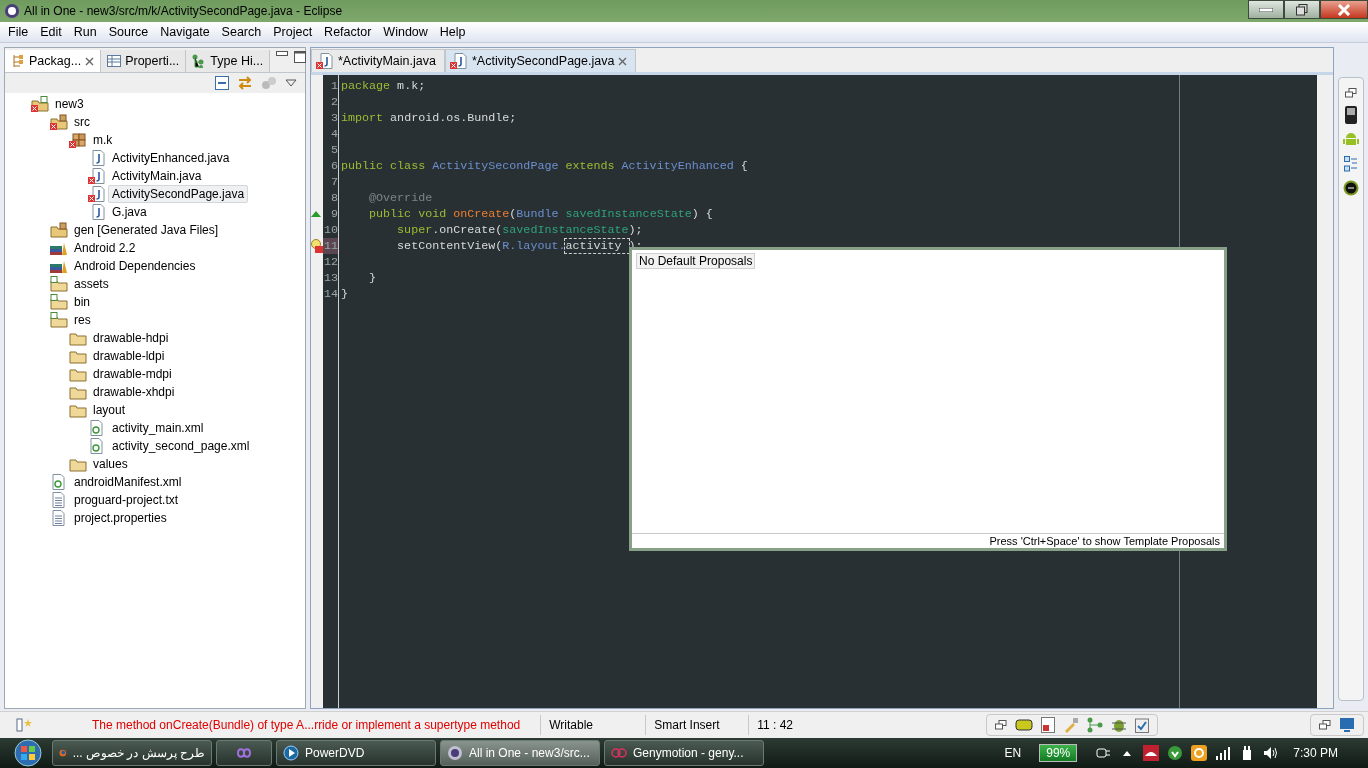 This screenshot has height=768, width=1368. Describe the element at coordinates (1175, 753) in the screenshot. I see `download-icon` at that location.